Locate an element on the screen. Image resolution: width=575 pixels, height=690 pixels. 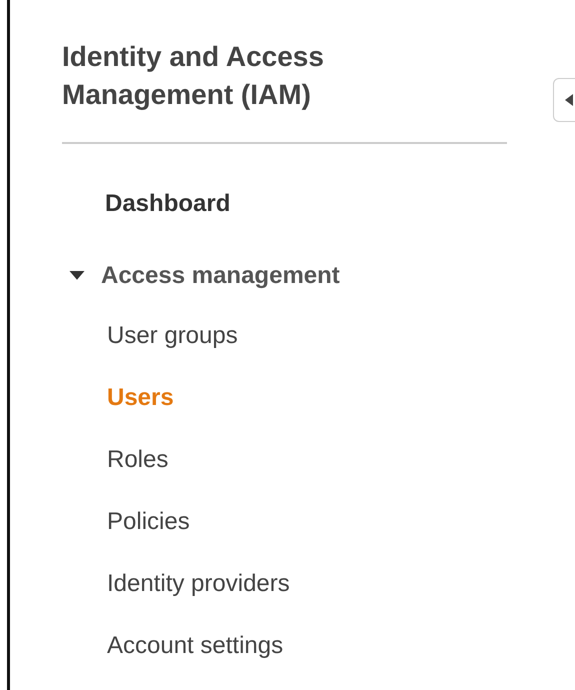
nav-link: Dashboard is located at coordinates (167, 204).